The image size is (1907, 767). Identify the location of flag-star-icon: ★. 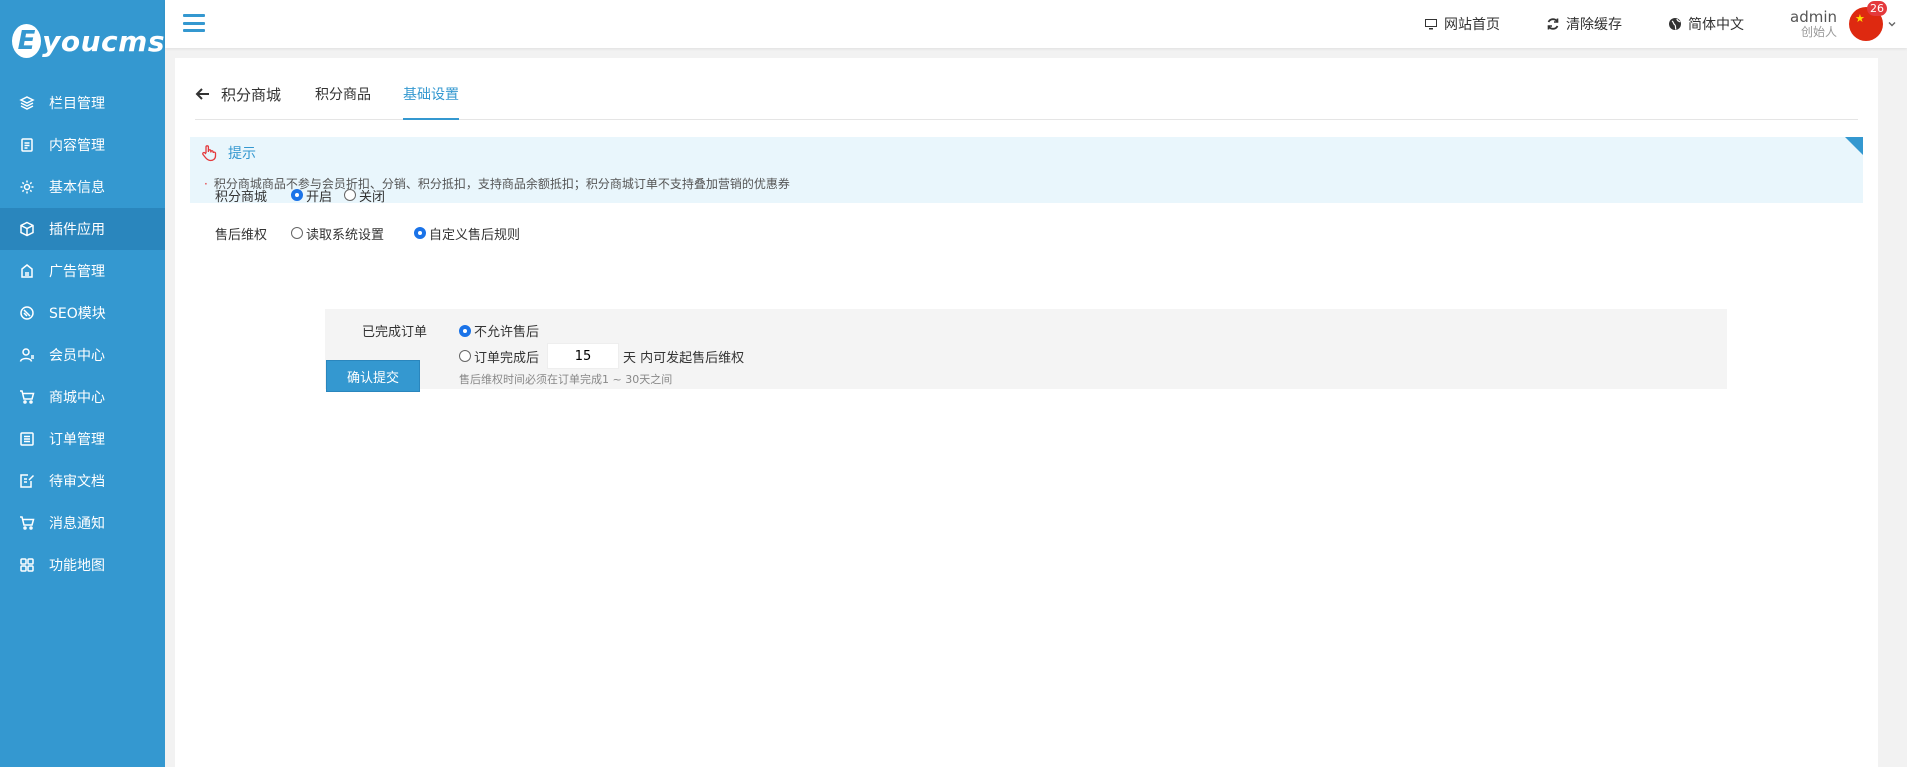
(1860, 18).